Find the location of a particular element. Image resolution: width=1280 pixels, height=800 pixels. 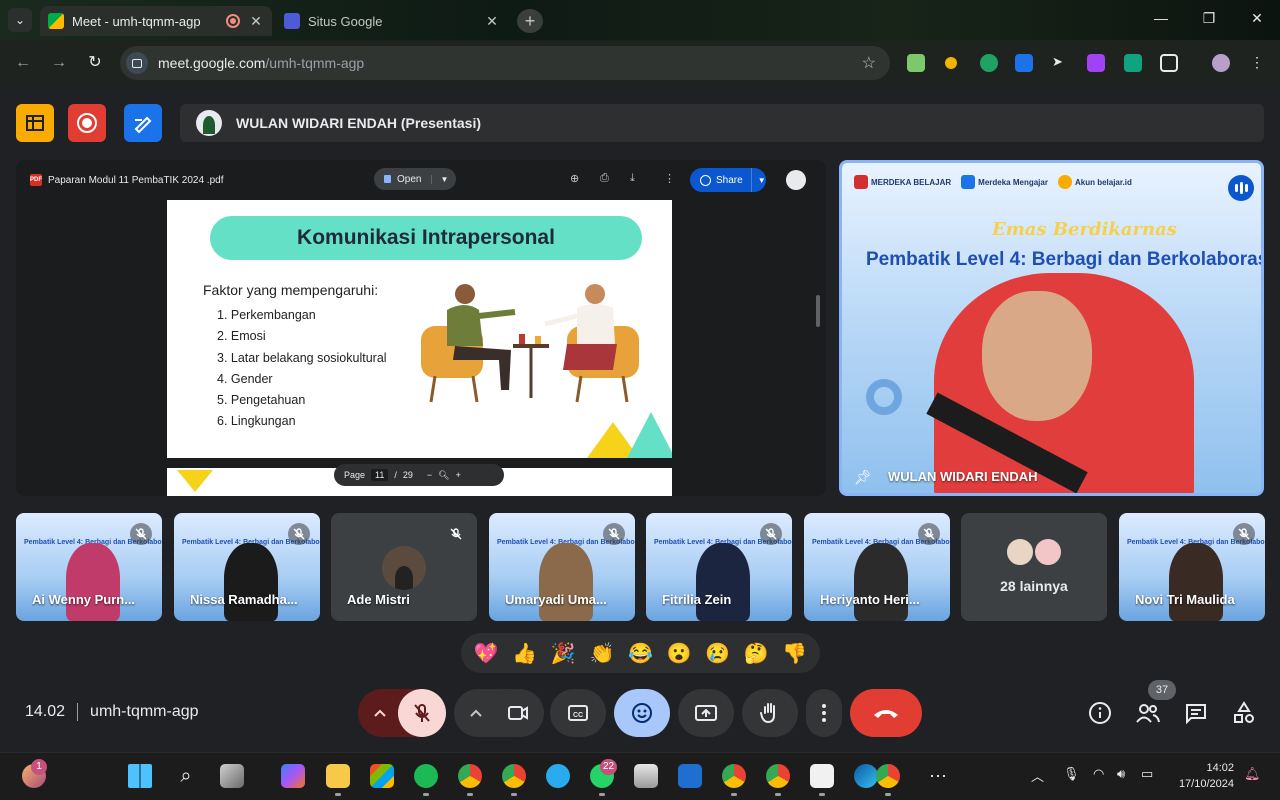

reaction-laugh: 😂 is located at coordinates (640, 653).